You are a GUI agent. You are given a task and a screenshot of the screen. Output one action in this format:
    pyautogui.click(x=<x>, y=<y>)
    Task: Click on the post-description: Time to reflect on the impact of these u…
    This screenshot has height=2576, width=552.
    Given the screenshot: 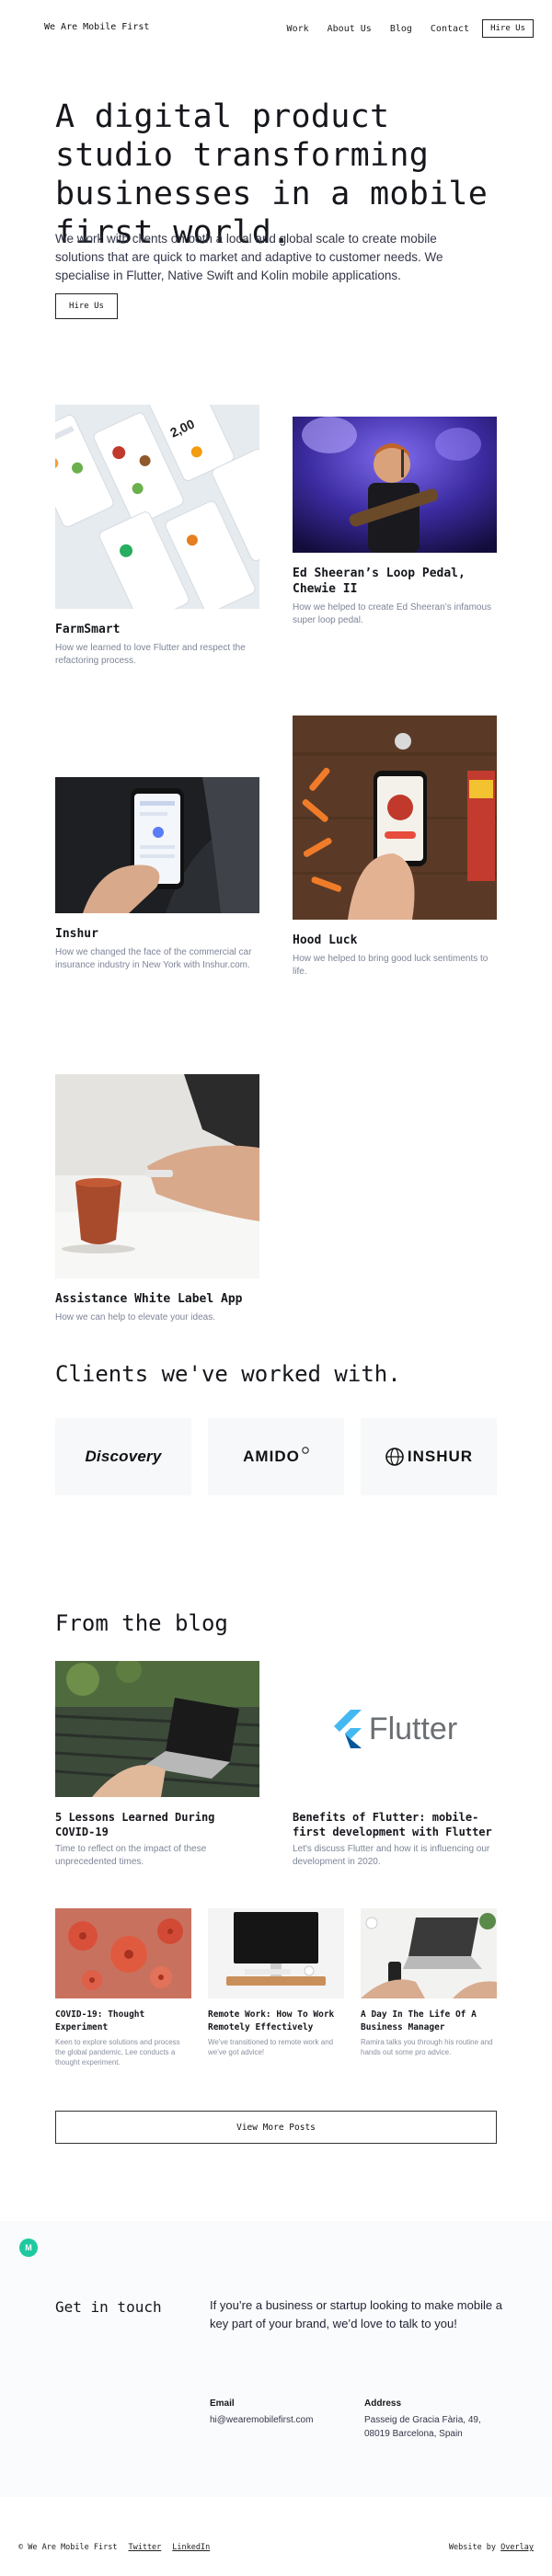 What is the action you would take?
    pyautogui.click(x=131, y=1855)
    